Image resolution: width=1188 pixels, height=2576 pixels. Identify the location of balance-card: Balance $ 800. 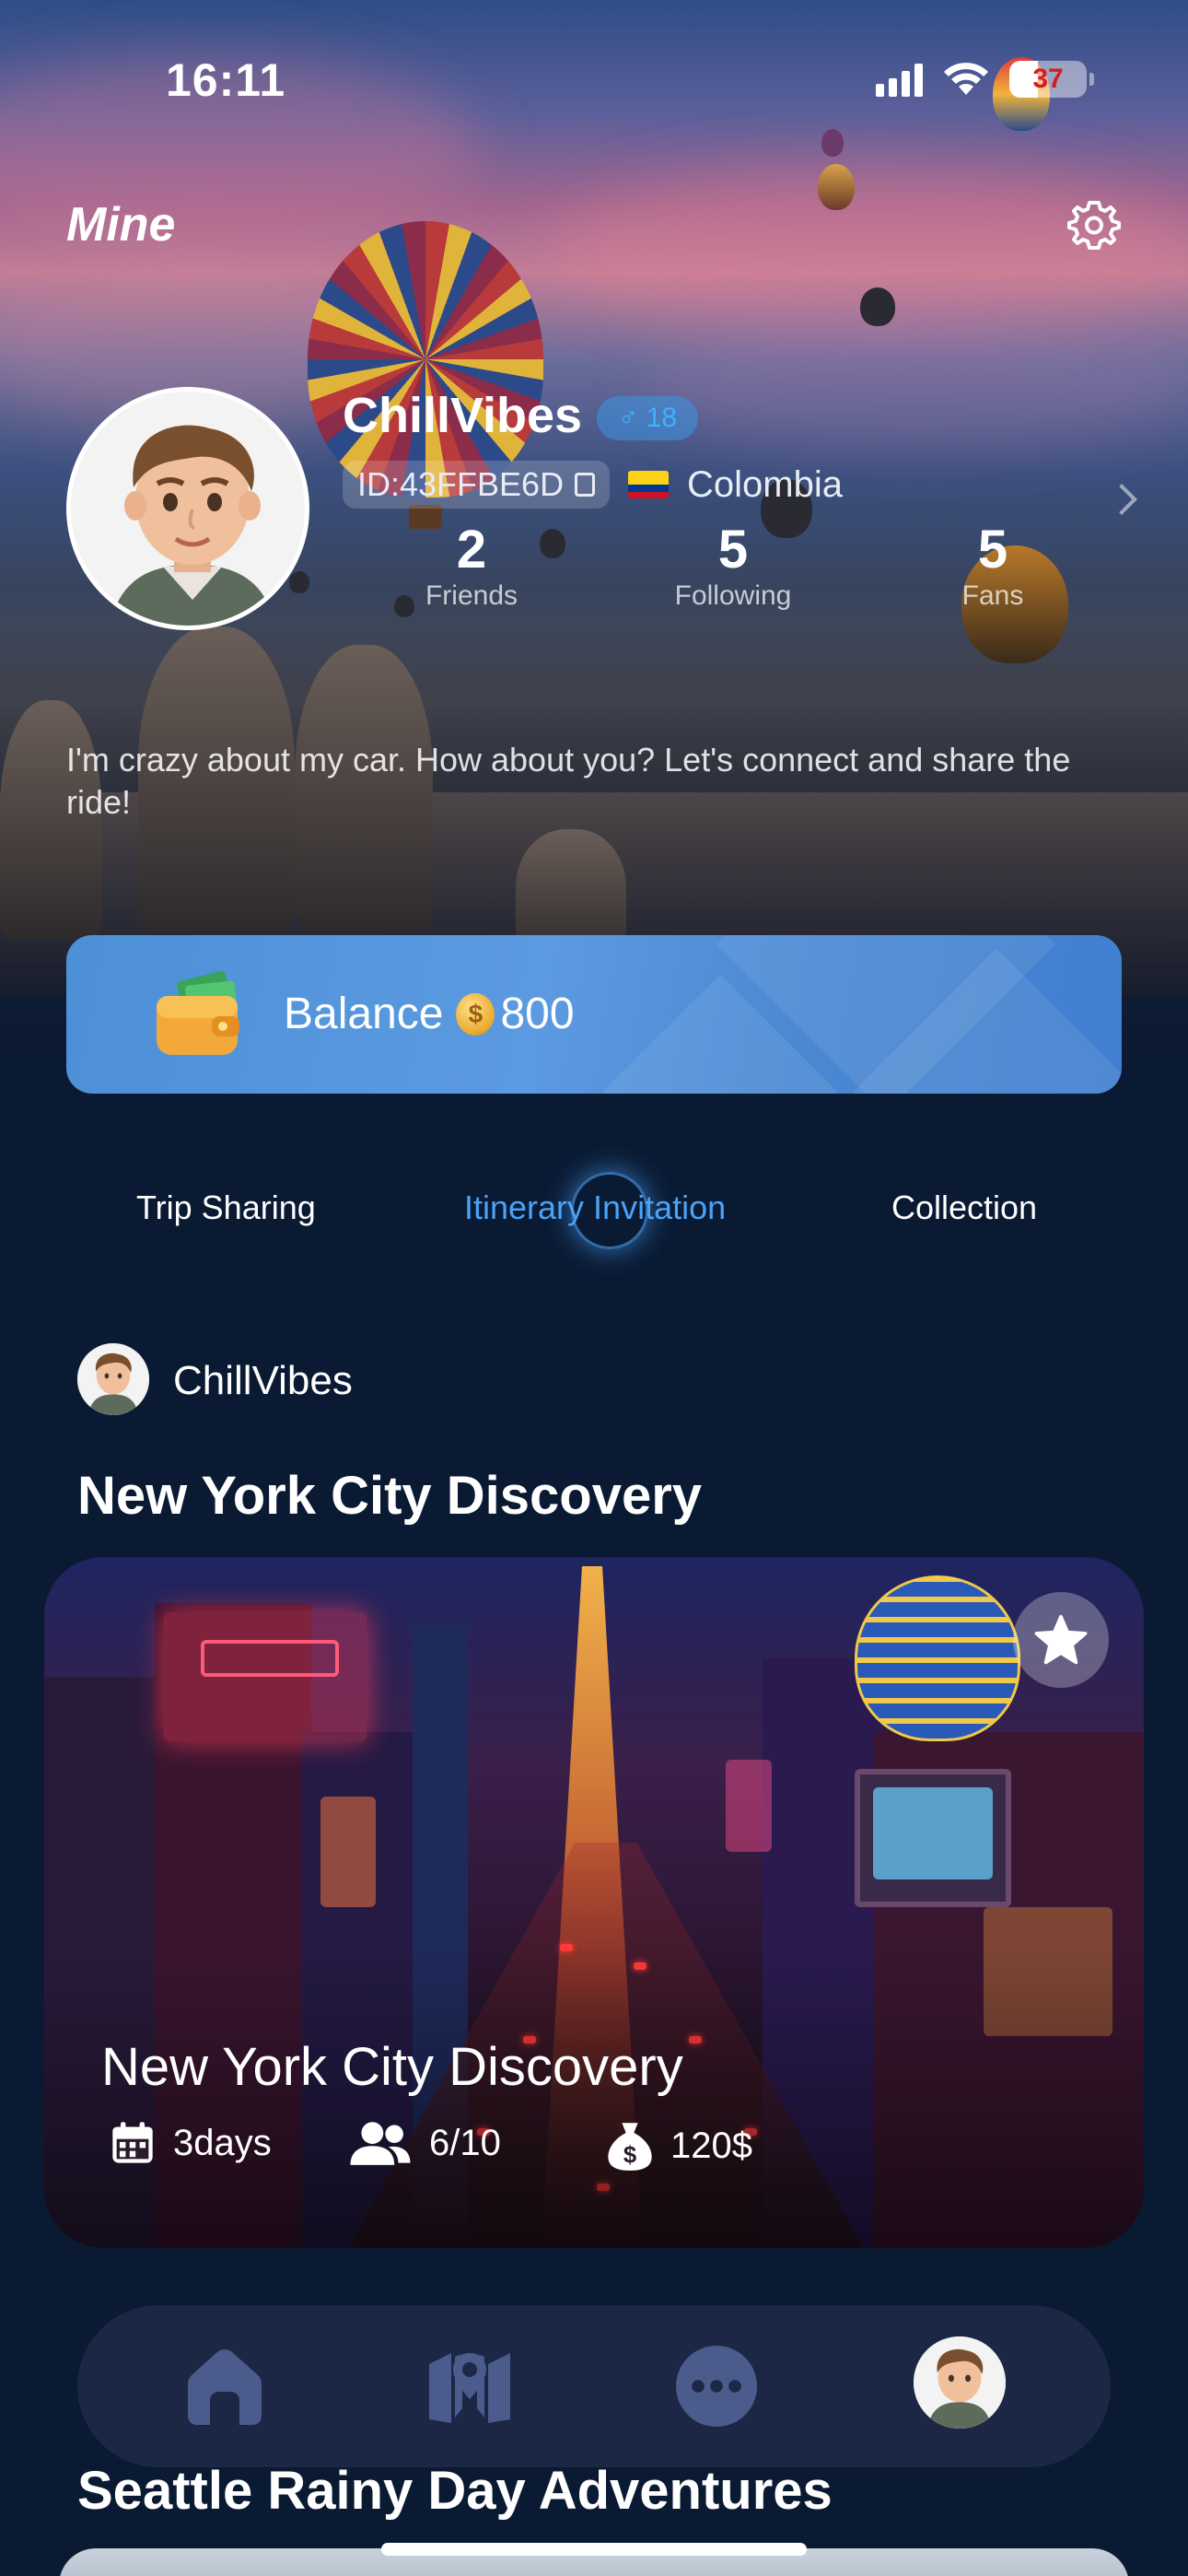
(594, 1015).